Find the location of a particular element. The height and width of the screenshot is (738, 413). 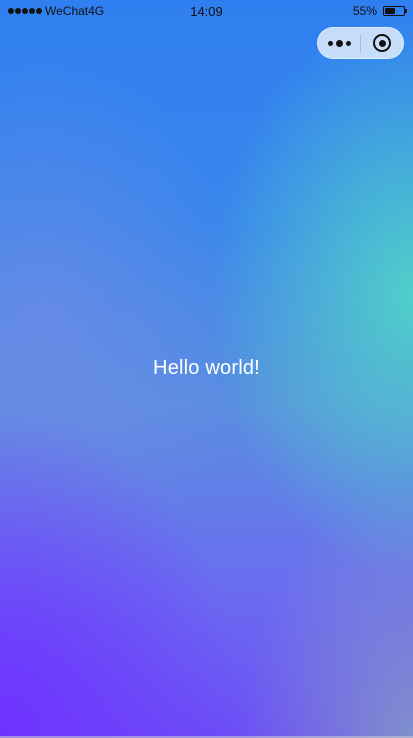

more-button is located at coordinates (339, 43).